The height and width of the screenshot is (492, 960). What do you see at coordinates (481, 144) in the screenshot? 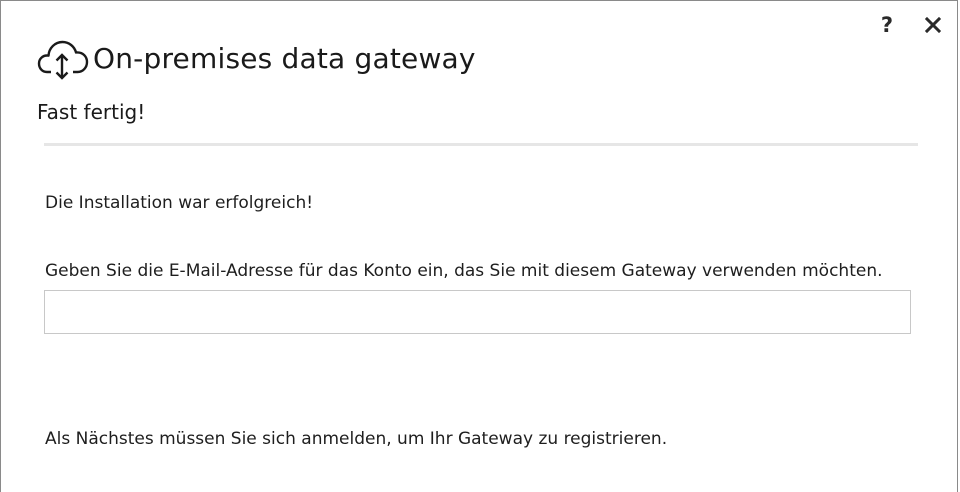
I see `header-divider` at bounding box center [481, 144].